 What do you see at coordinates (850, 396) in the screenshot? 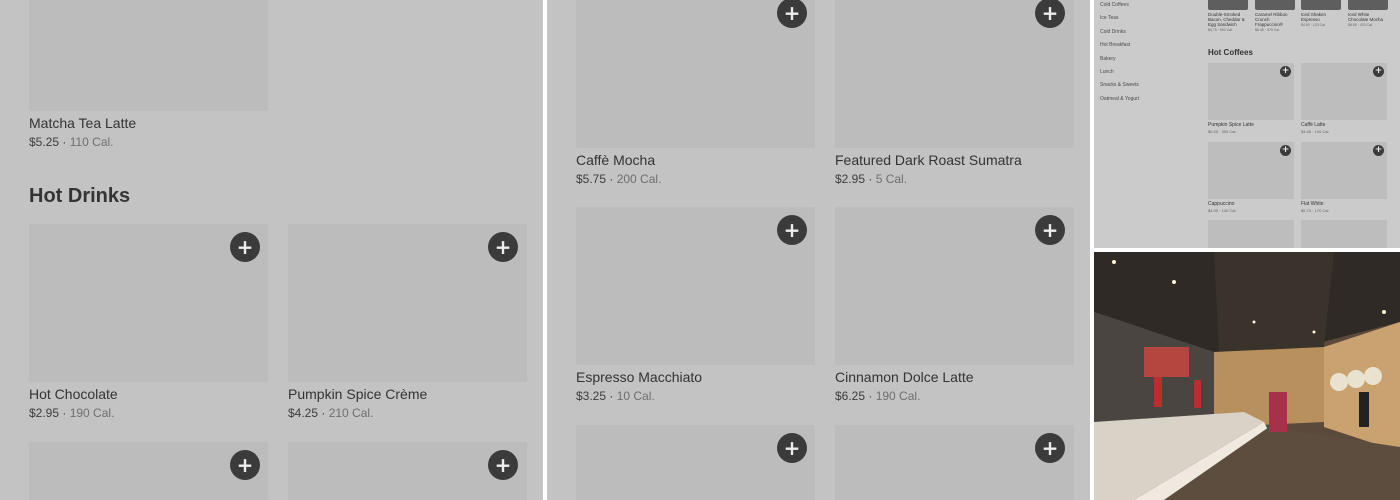
I see `item-price: $6.25` at bounding box center [850, 396].